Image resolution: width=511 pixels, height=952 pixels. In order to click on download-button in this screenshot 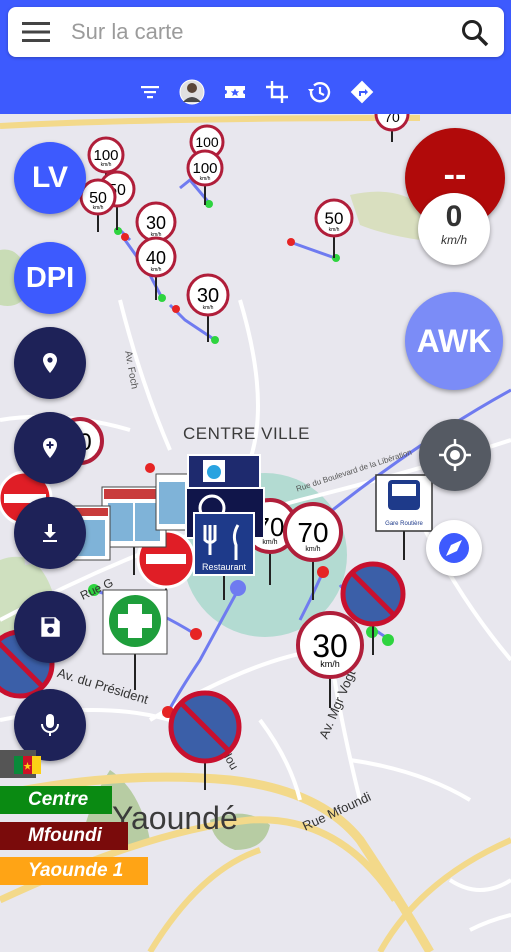, I will do `click(50, 533)`.